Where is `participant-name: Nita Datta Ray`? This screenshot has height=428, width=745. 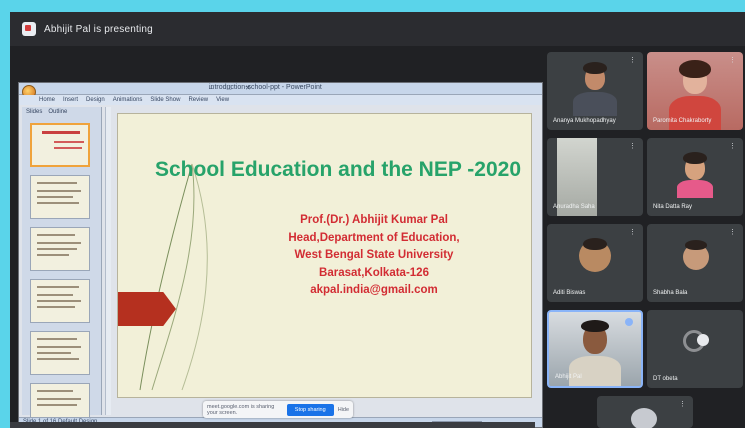 participant-name: Nita Datta Ray is located at coordinates (673, 207).